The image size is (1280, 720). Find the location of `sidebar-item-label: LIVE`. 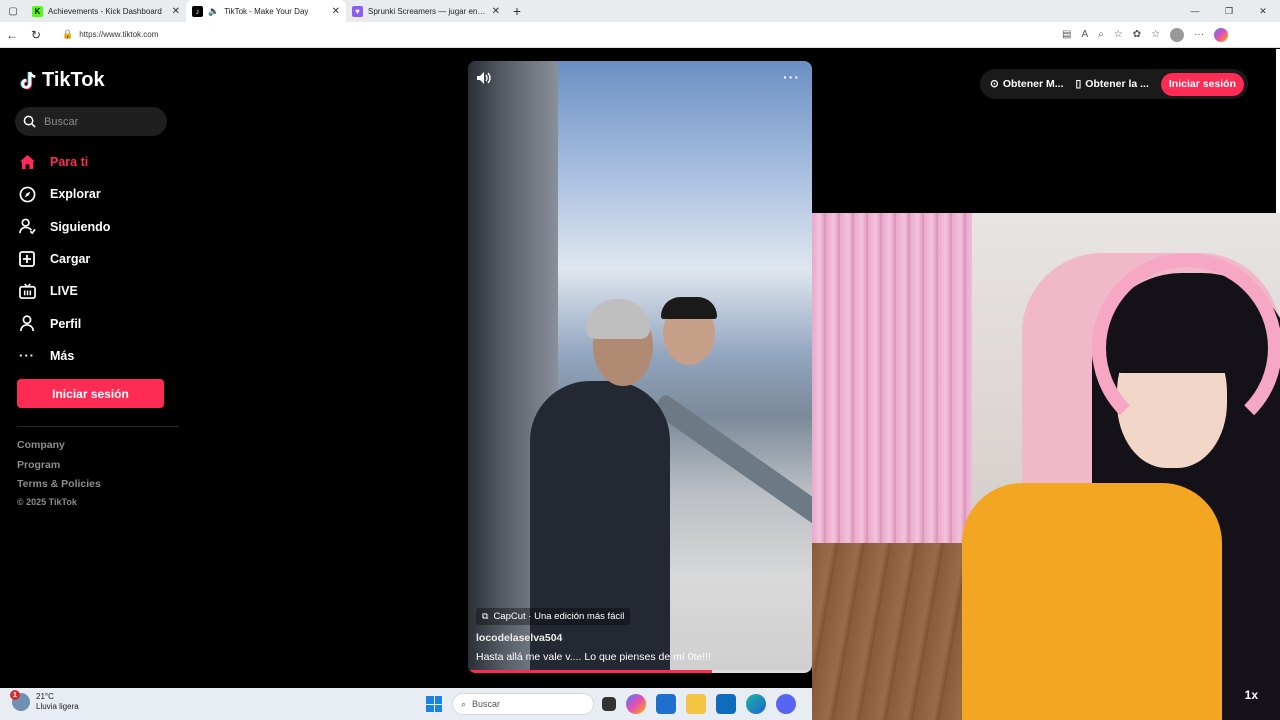

sidebar-item-label: LIVE is located at coordinates (64, 291).